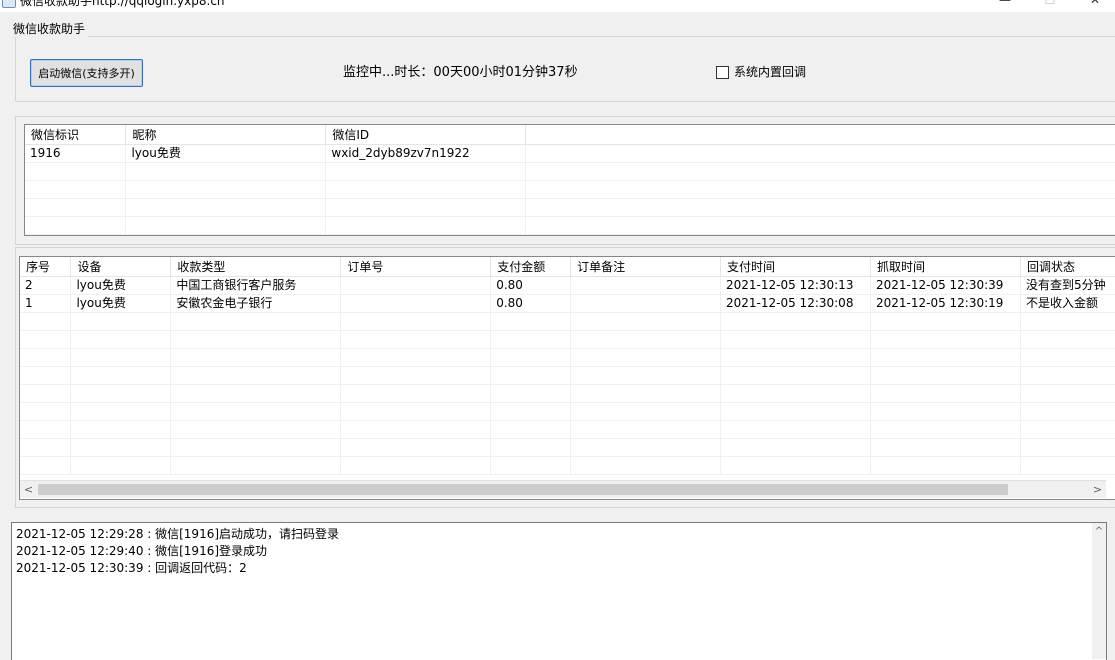 The width and height of the screenshot is (1115, 660). Describe the element at coordinates (46, 267) in the screenshot. I see `order-column-header: 序号` at that location.